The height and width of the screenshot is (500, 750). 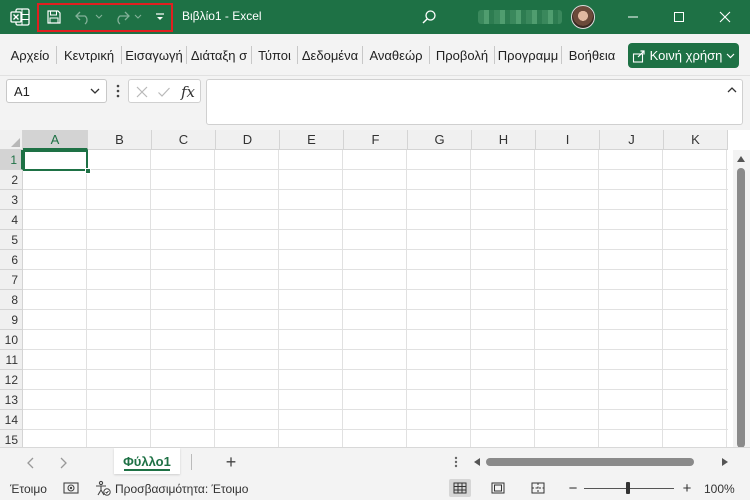 I want to click on vertical-scrollbar, so click(x=741, y=298).